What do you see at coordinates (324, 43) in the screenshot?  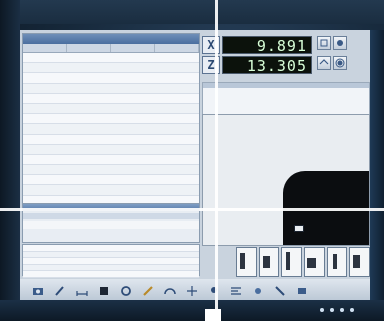 I see `zero-button` at bounding box center [324, 43].